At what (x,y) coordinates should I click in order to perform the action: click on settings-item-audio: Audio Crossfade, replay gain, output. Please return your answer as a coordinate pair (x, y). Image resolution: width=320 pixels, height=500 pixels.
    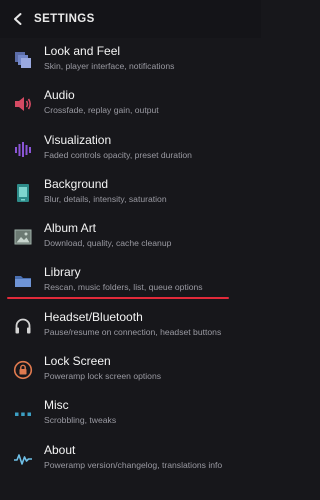
    Looking at the image, I should click on (130, 104).